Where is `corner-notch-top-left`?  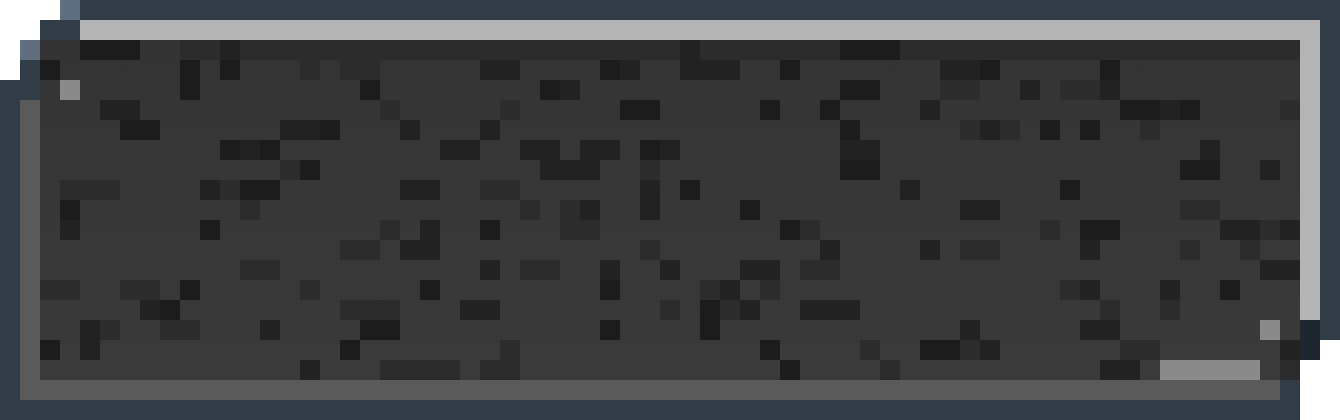 corner-notch-top-left is located at coordinates (70, 10).